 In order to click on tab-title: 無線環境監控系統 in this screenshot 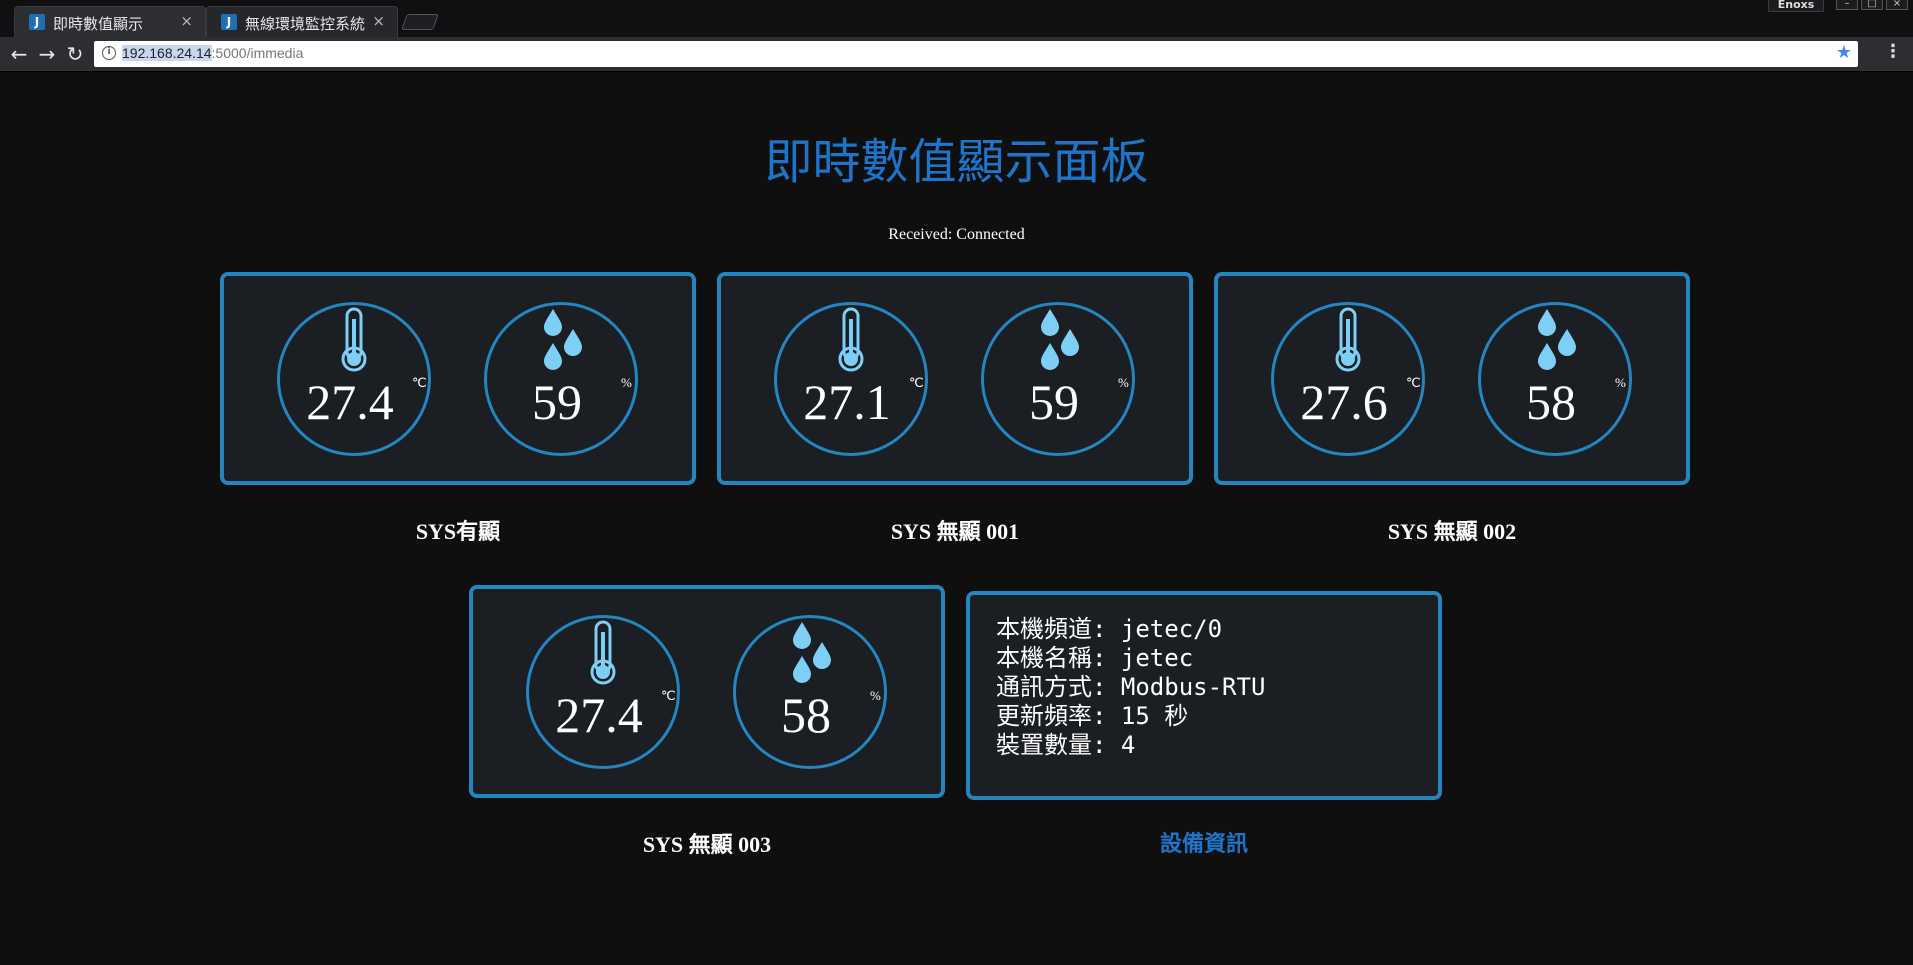, I will do `click(305, 24)`.